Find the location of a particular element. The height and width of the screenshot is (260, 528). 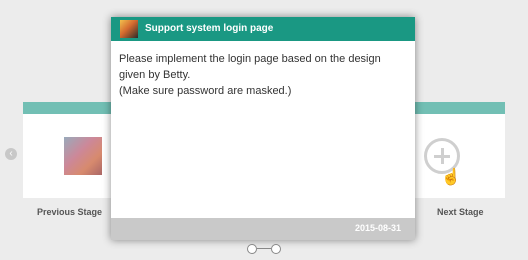

task-avatar-icon is located at coordinates (129, 29).